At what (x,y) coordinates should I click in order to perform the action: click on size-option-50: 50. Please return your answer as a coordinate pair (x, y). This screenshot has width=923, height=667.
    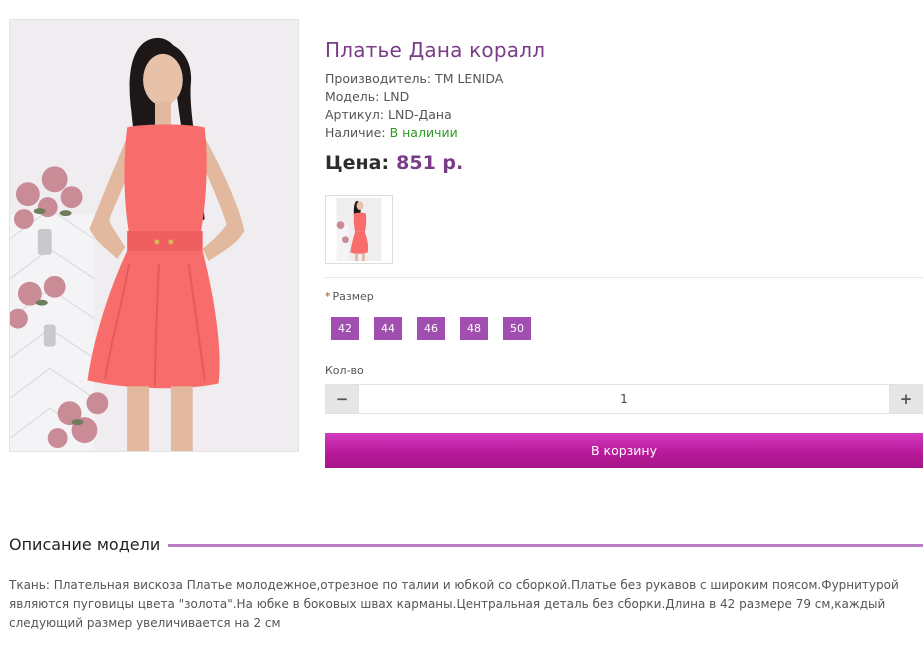
    Looking at the image, I should click on (517, 328).